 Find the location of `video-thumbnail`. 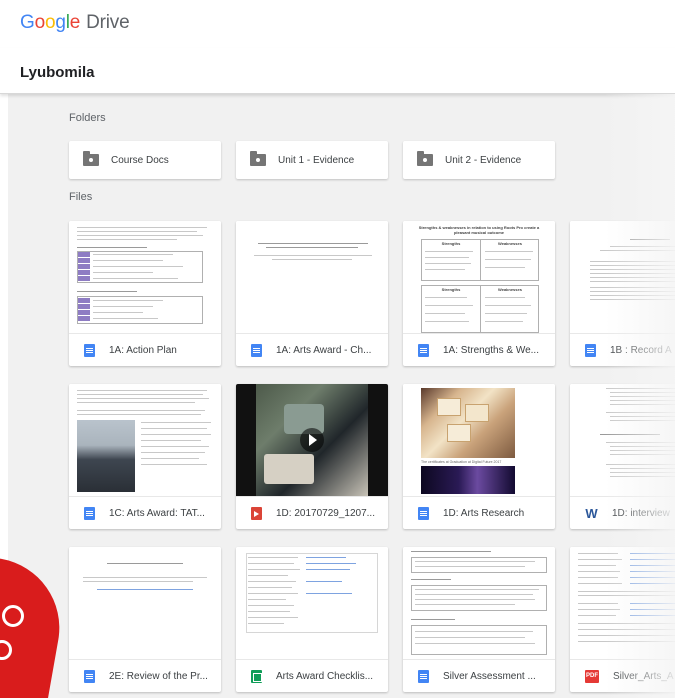

video-thumbnail is located at coordinates (312, 440).